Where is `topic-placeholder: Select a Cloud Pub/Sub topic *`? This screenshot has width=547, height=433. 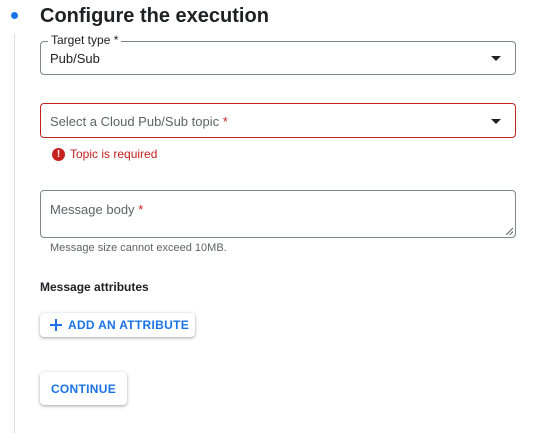 topic-placeholder: Select a Cloud Pub/Sub topic * is located at coordinates (139, 121).